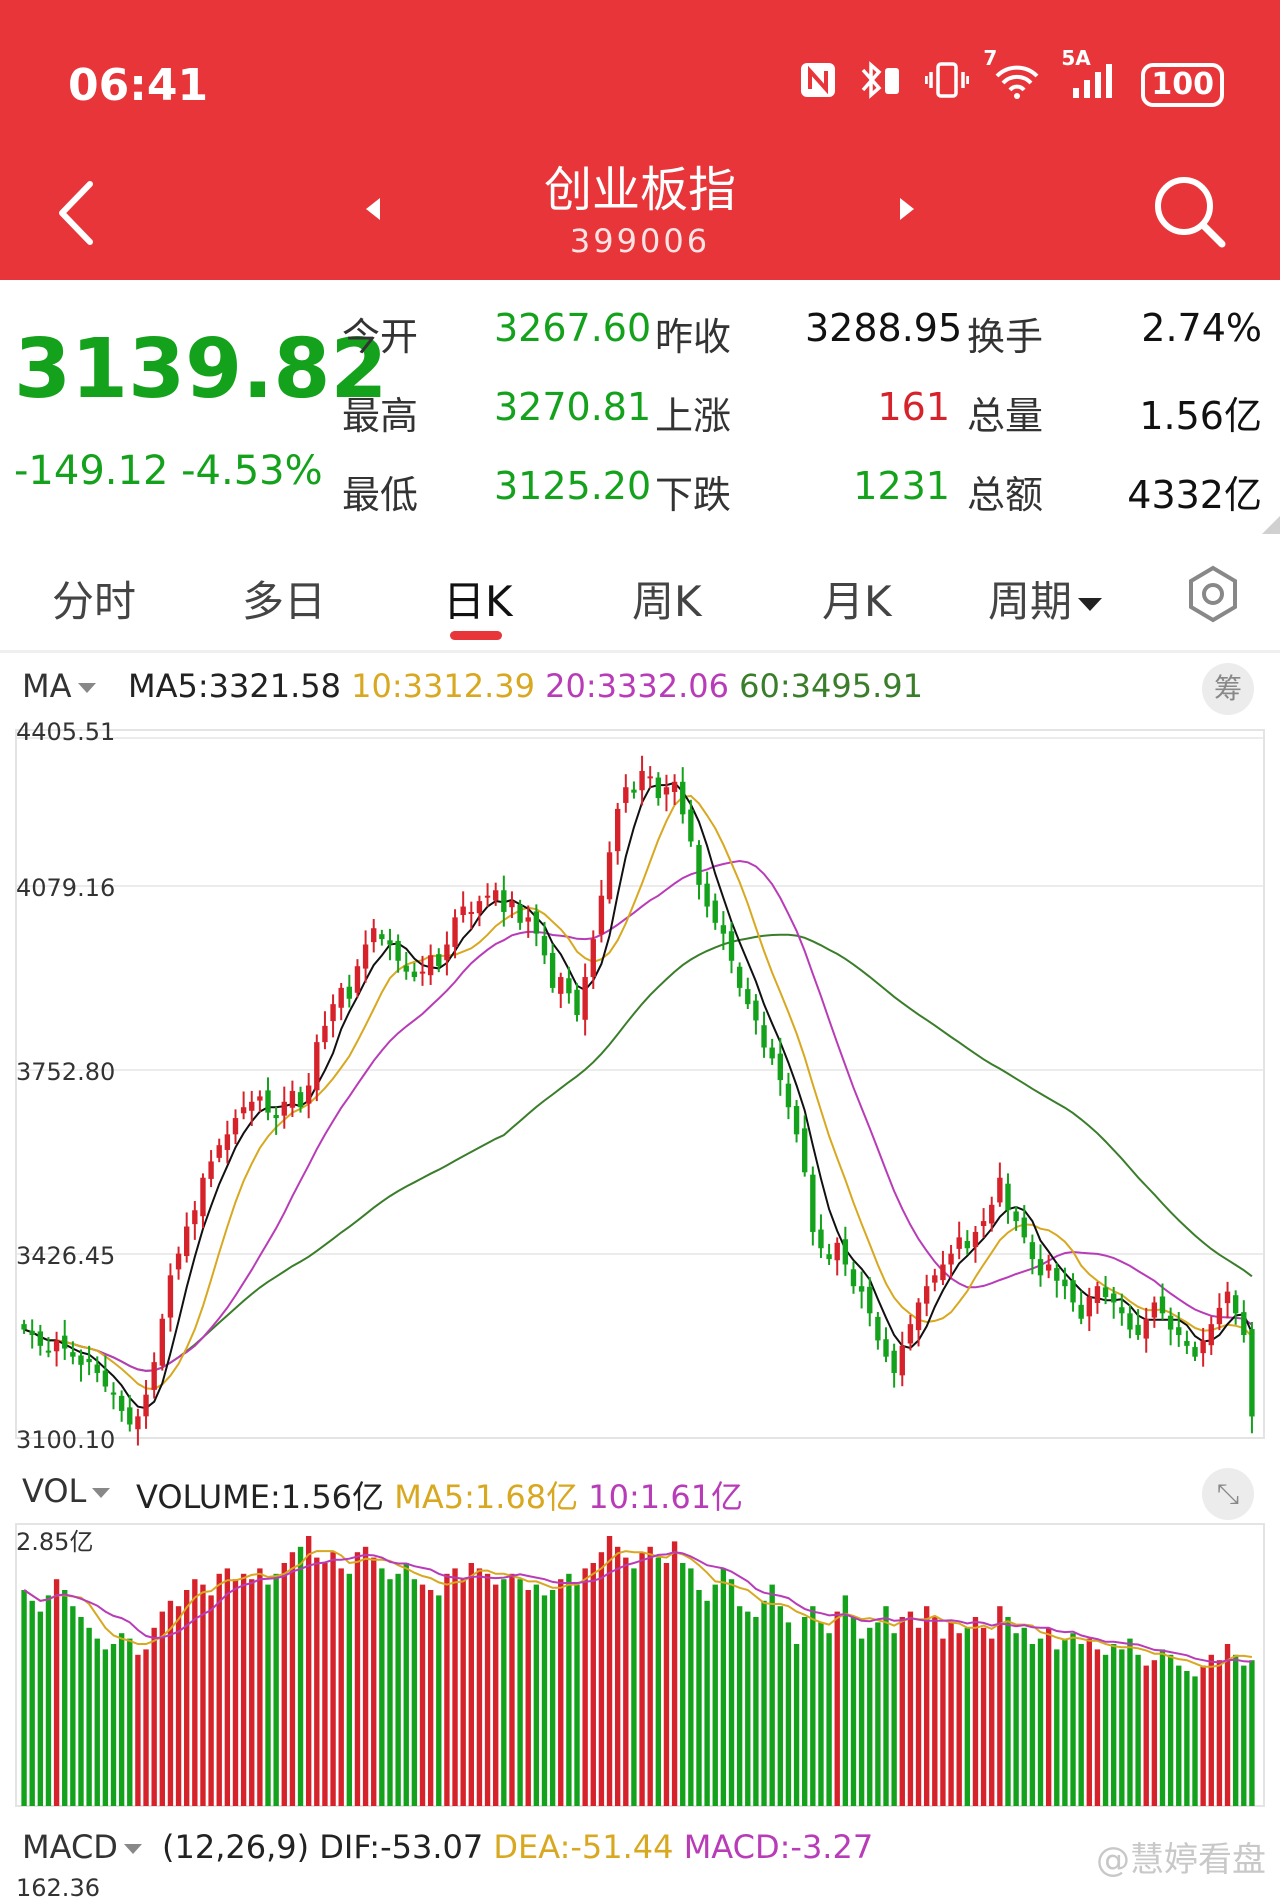  What do you see at coordinates (284, 598) in the screenshot?
I see `tab-multi-day: 多日` at bounding box center [284, 598].